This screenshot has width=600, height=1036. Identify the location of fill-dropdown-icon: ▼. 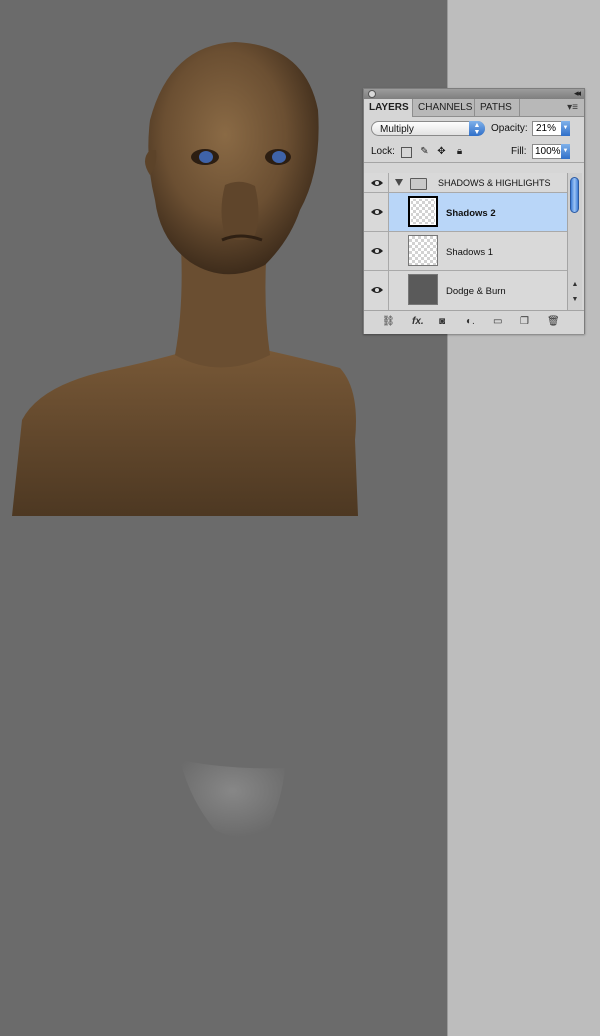
(565, 151).